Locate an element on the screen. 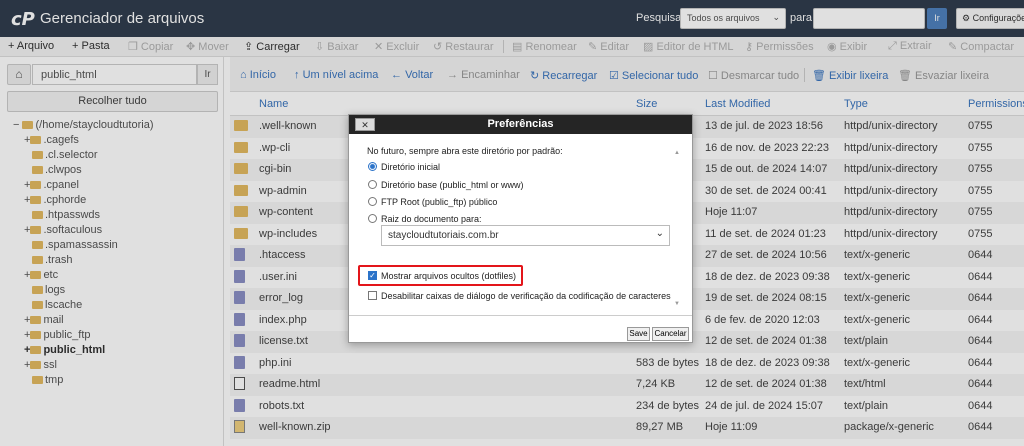  show-hidden-checkbox: ✓ is located at coordinates (372, 275).